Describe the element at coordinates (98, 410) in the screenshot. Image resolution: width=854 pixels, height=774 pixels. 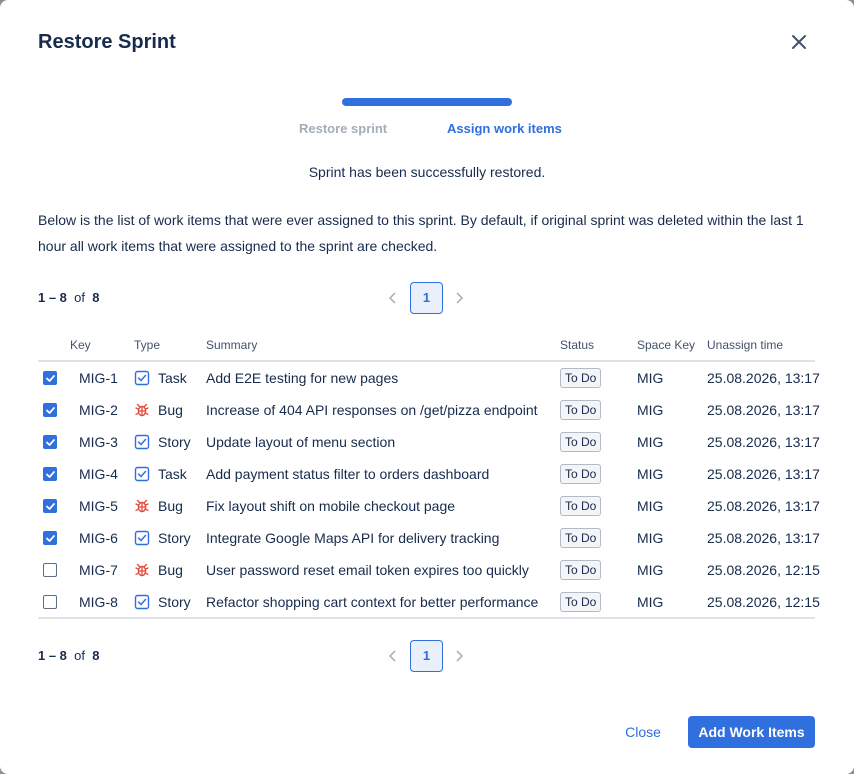
I see `row-key: MIG-2` at that location.